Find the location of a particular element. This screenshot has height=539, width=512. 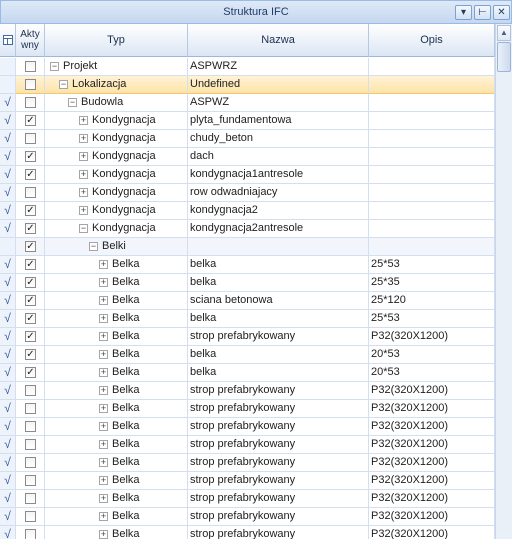

tree-row: √ ✓ + Kondygnacja kondygnacja2 is located at coordinates (247, 211).